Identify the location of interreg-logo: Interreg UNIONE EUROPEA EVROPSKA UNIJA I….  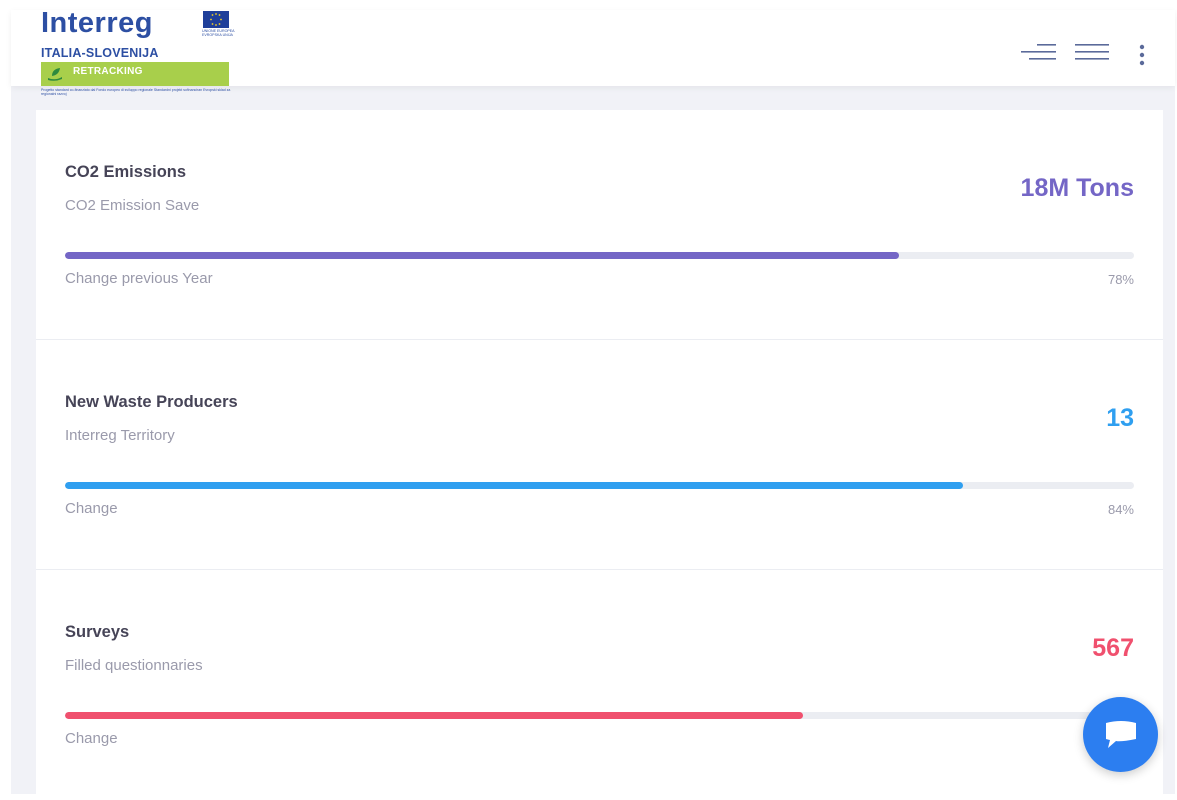
(141, 53).